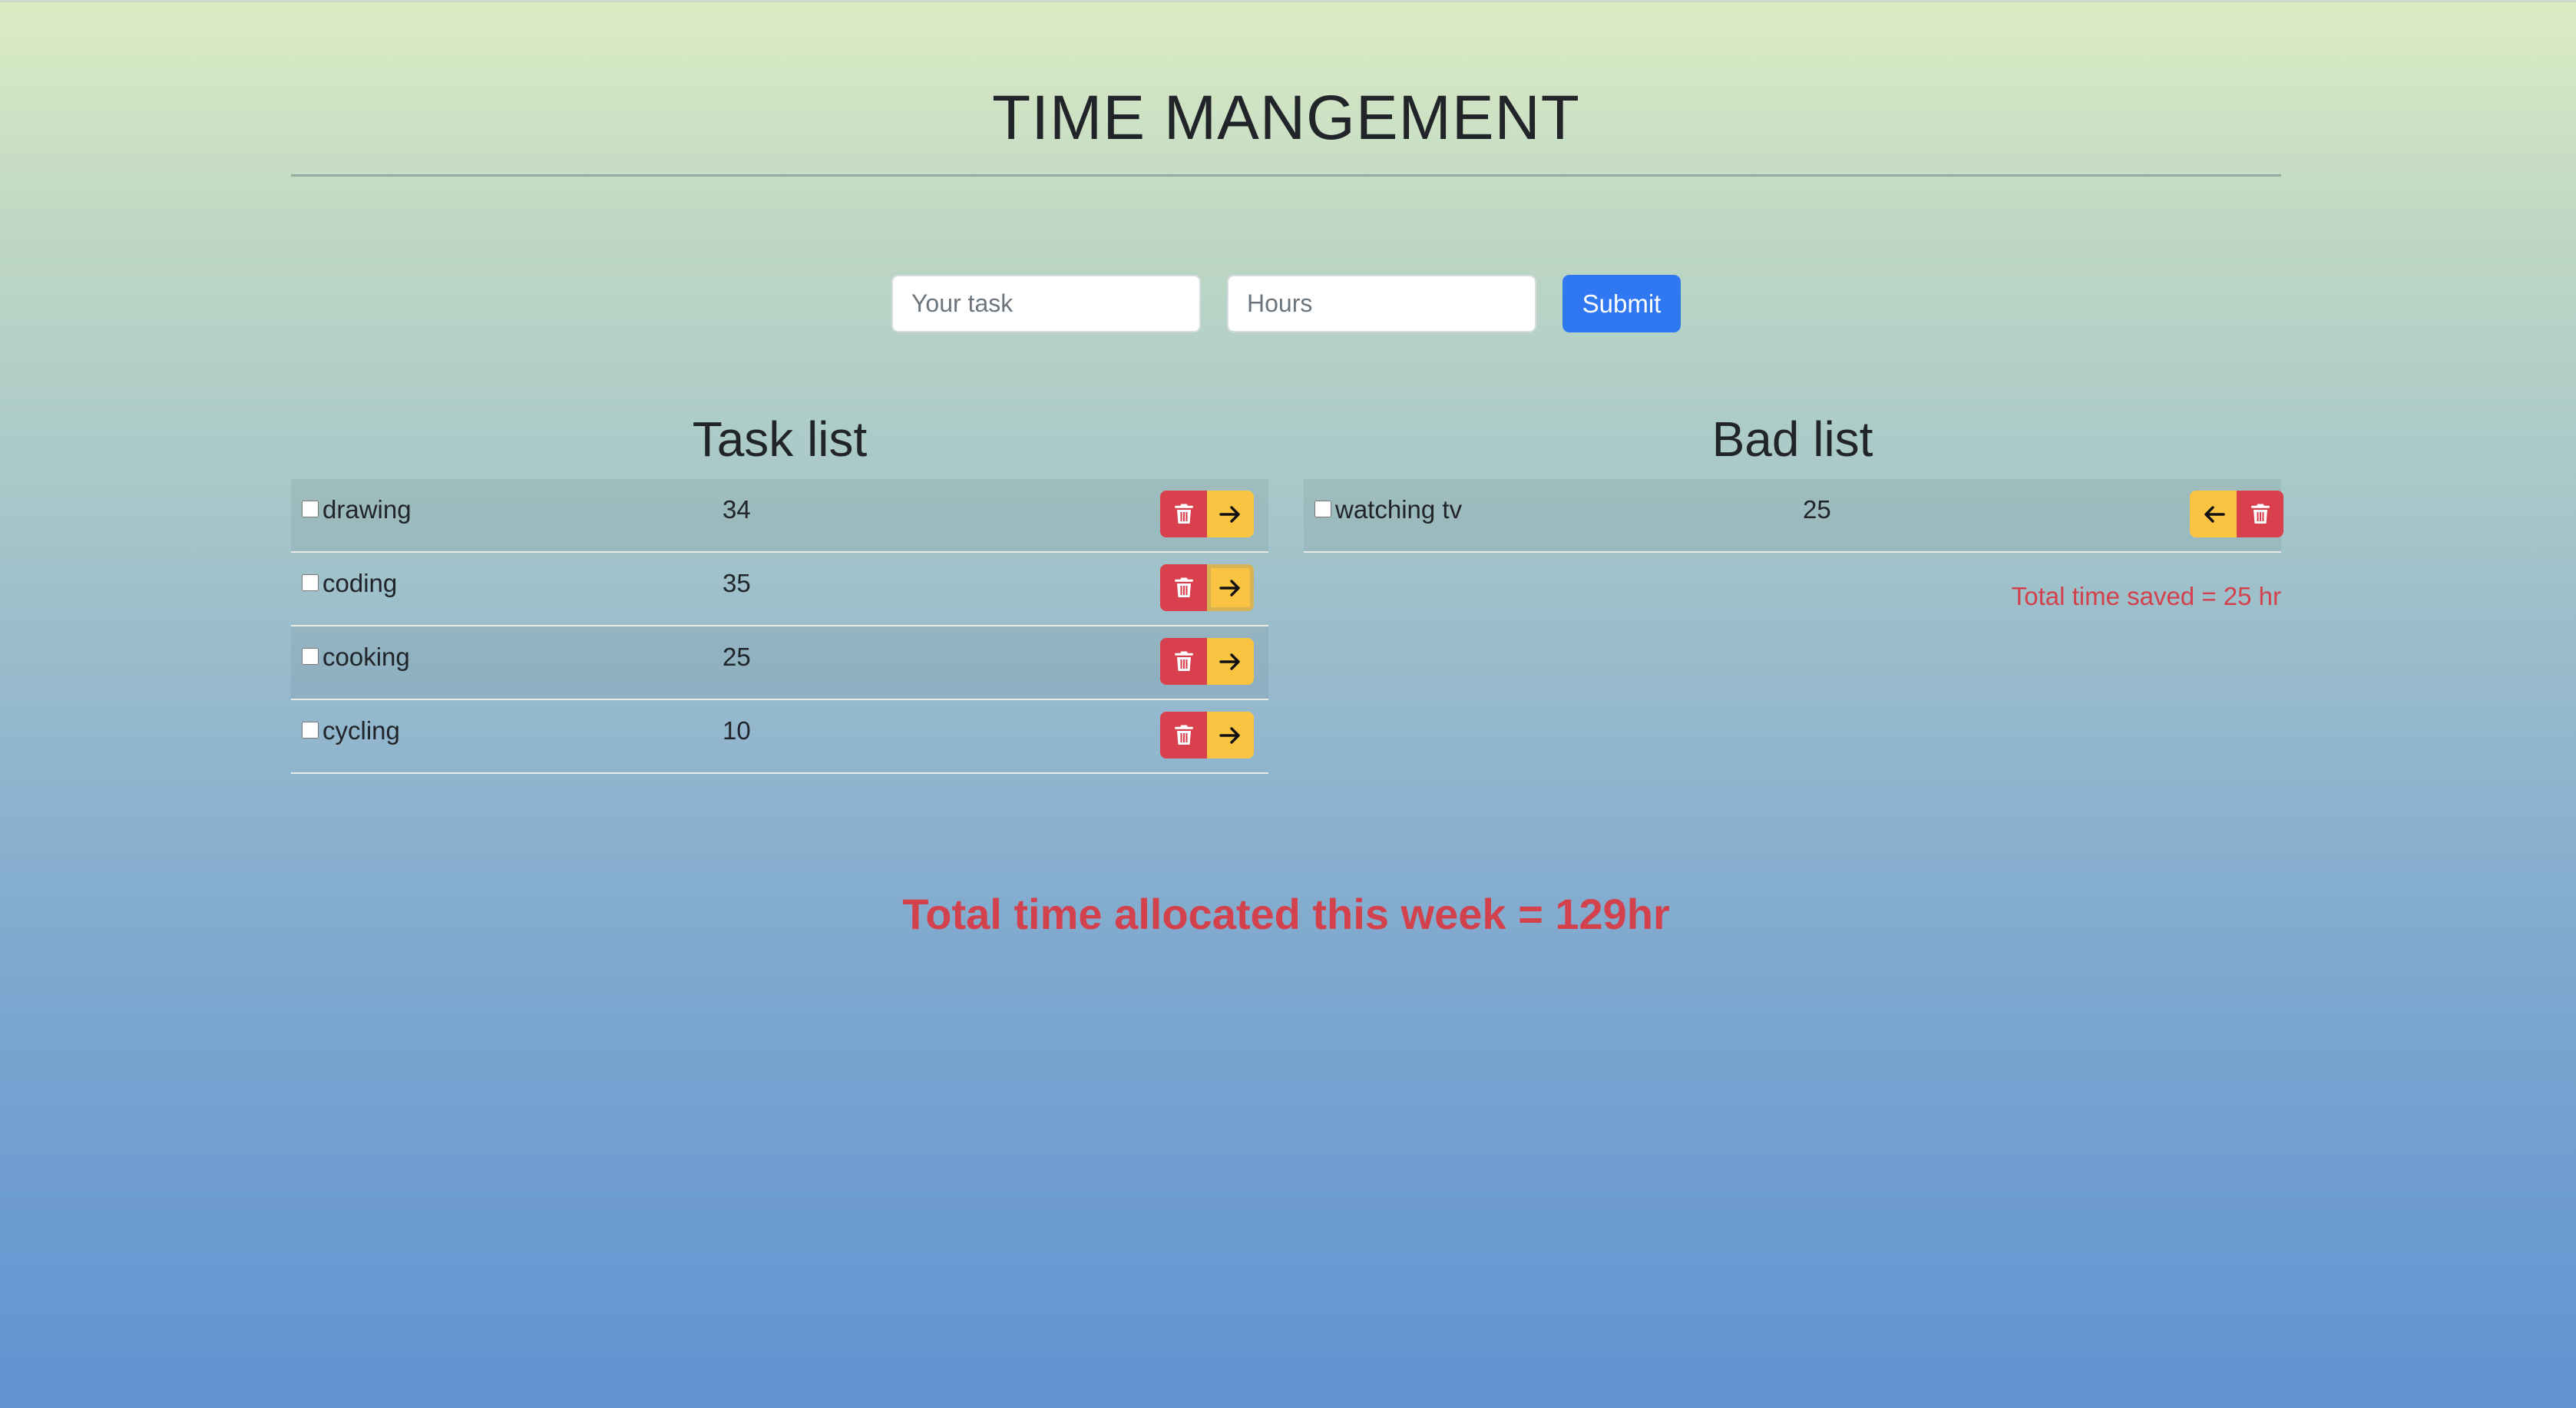  Describe the element at coordinates (737, 730) in the screenshot. I see `task-hours: 10` at that location.